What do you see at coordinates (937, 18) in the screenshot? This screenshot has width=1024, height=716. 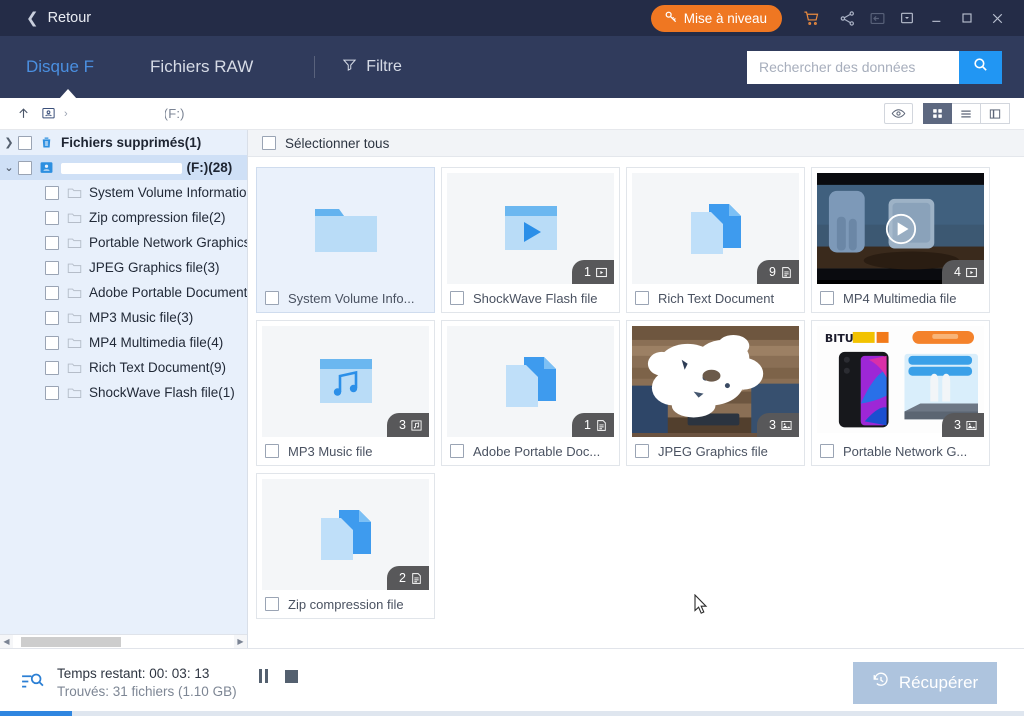 I see `minimize-icon` at bounding box center [937, 18].